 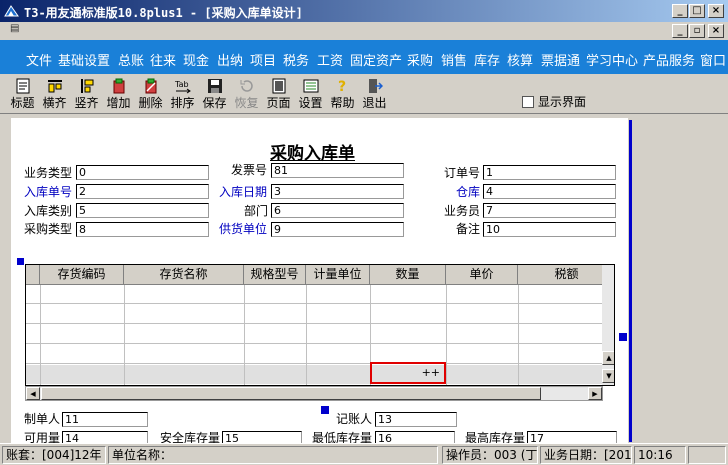 I want to click on menu-cashier: 出纳, so click(x=230, y=59).